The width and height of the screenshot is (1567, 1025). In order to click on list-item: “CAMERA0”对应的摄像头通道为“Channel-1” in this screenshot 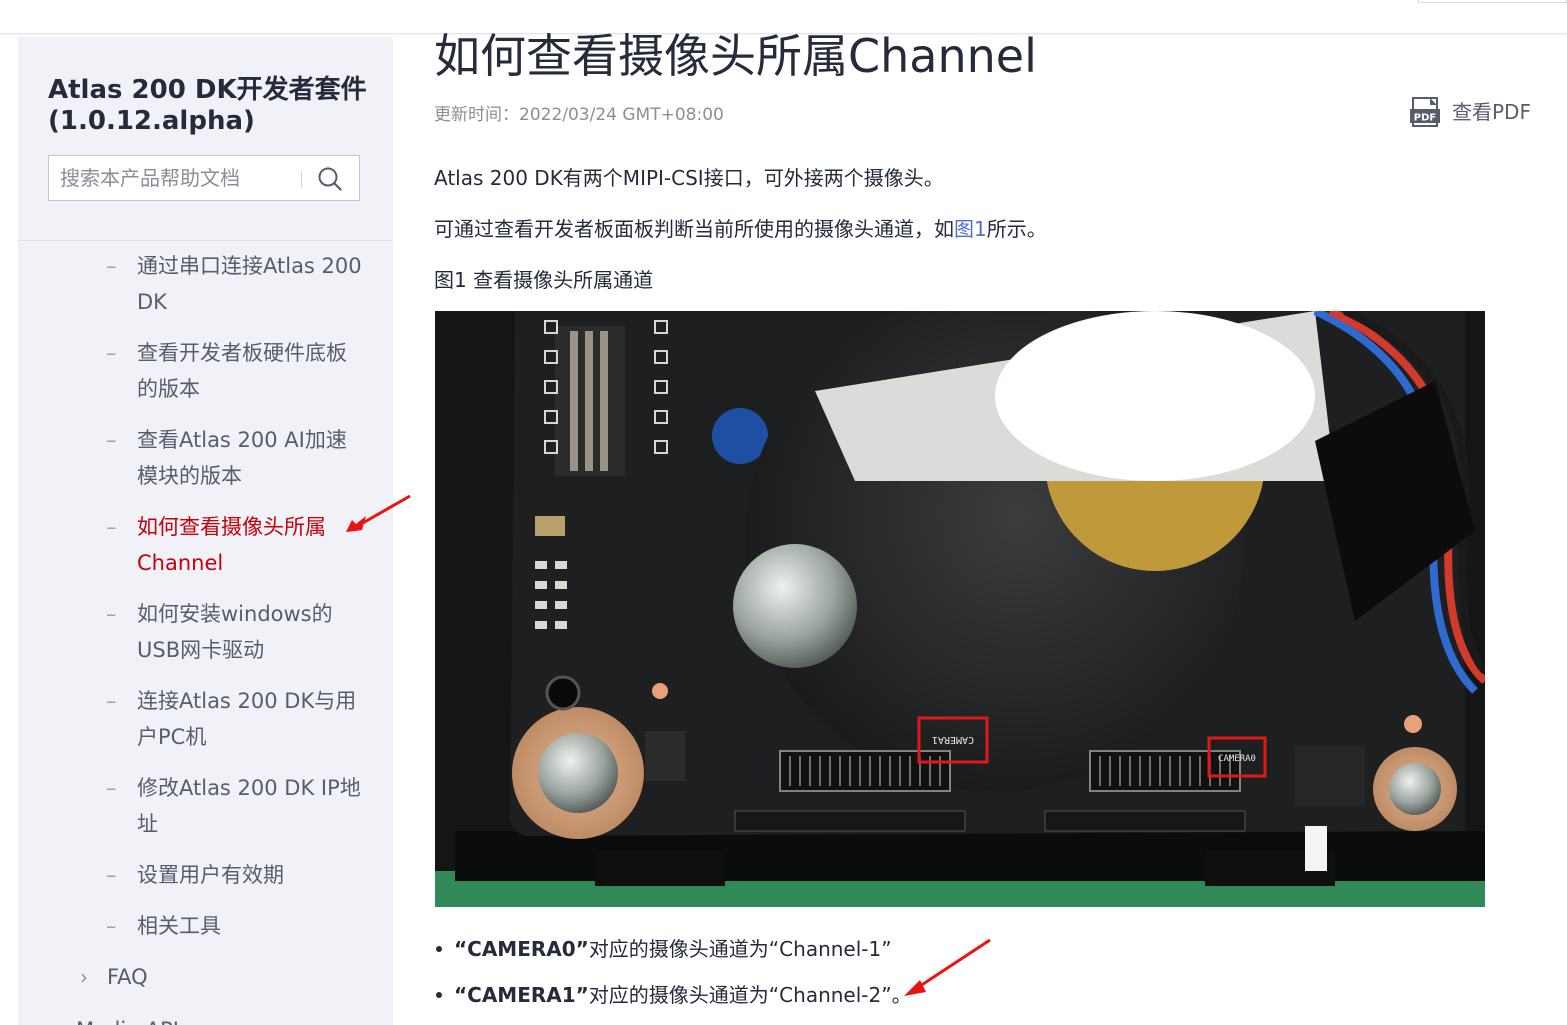, I will do `click(673, 953)`.